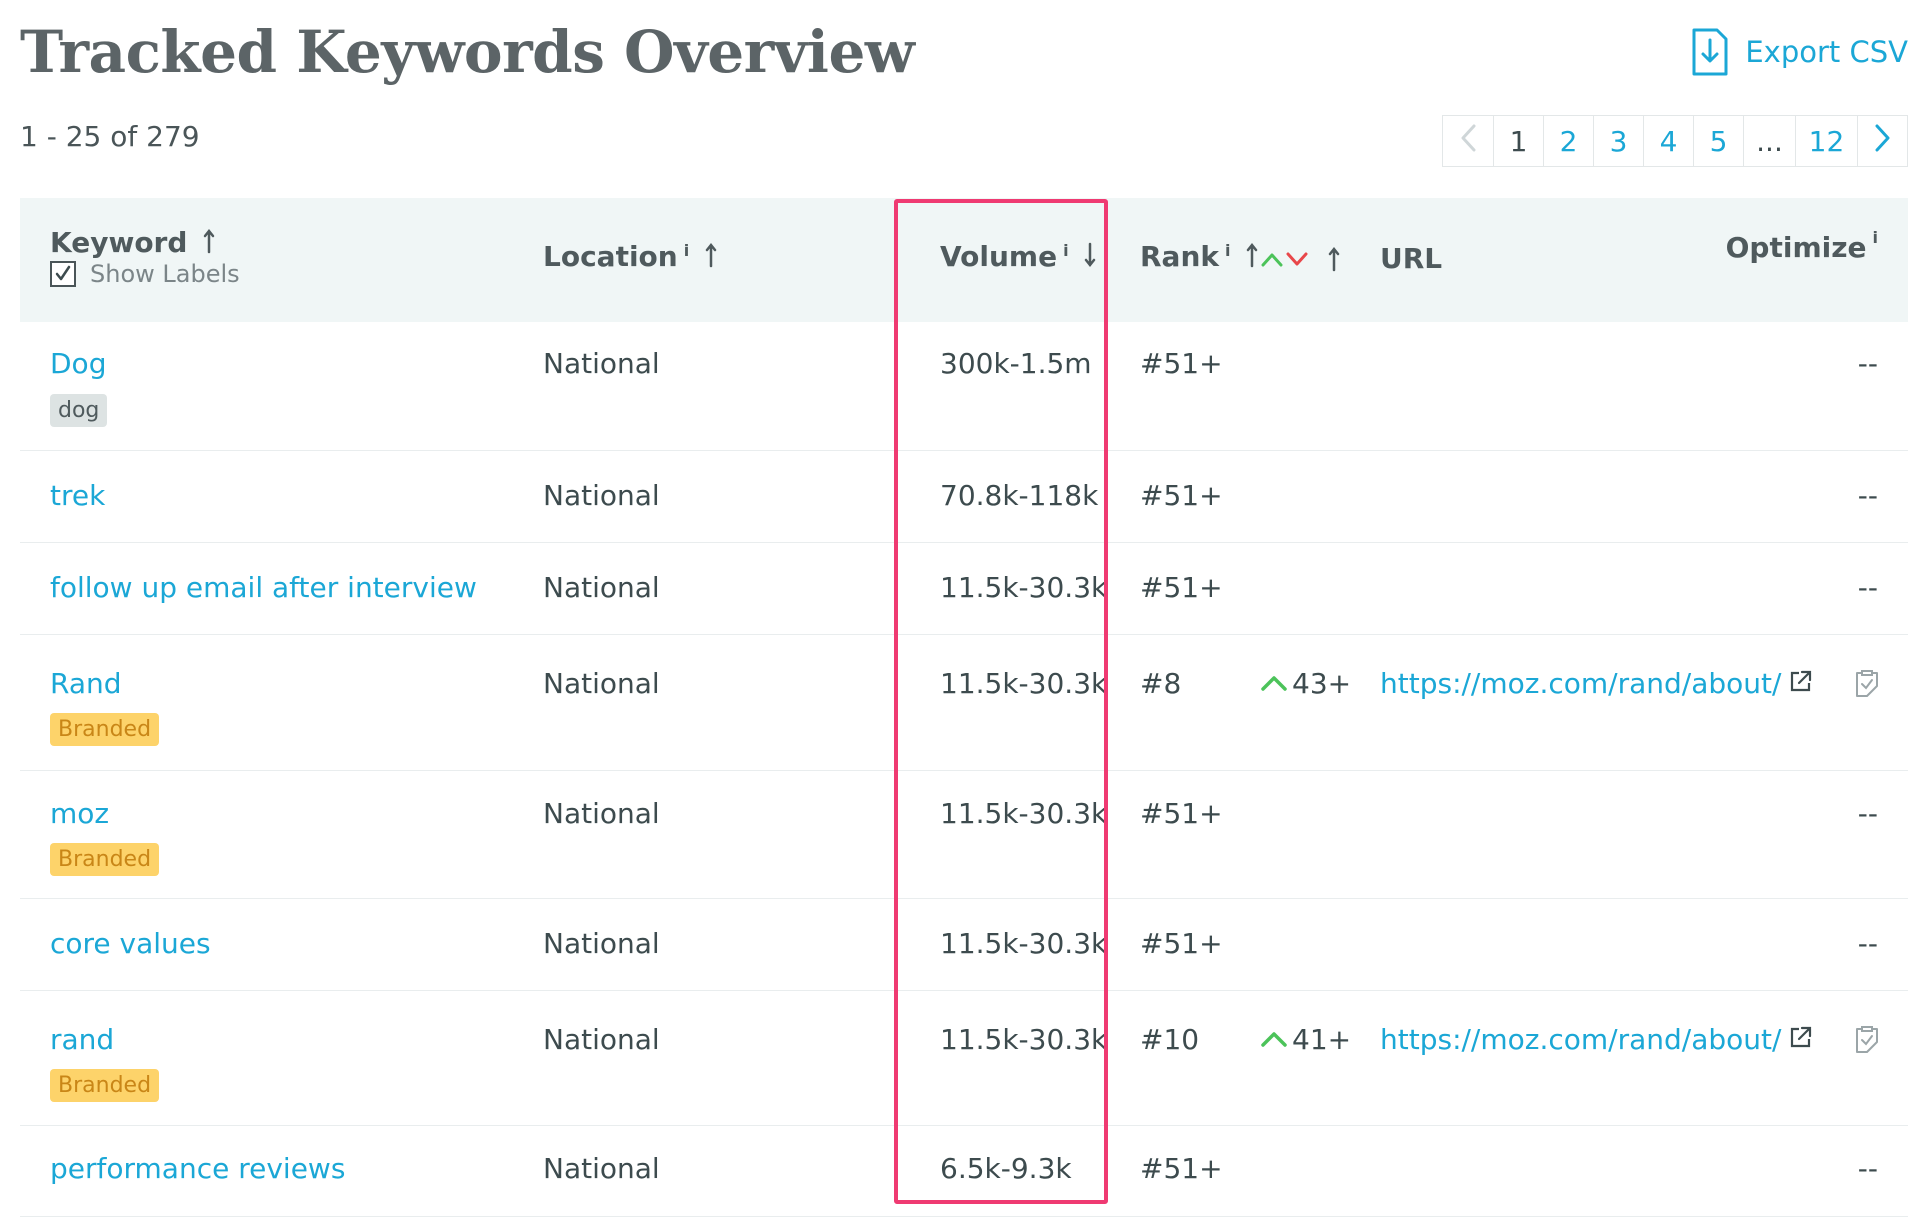  What do you see at coordinates (78, 363) in the screenshot?
I see `keyword-link: Dog` at bounding box center [78, 363].